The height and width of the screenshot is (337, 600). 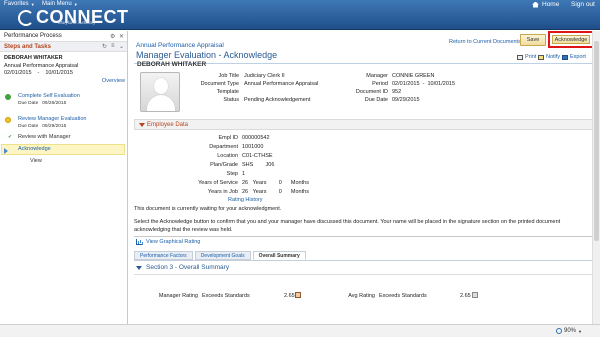 What do you see at coordinates (52, 119) in the screenshot?
I see `step-label: Review Manager Evaluation` at bounding box center [52, 119].